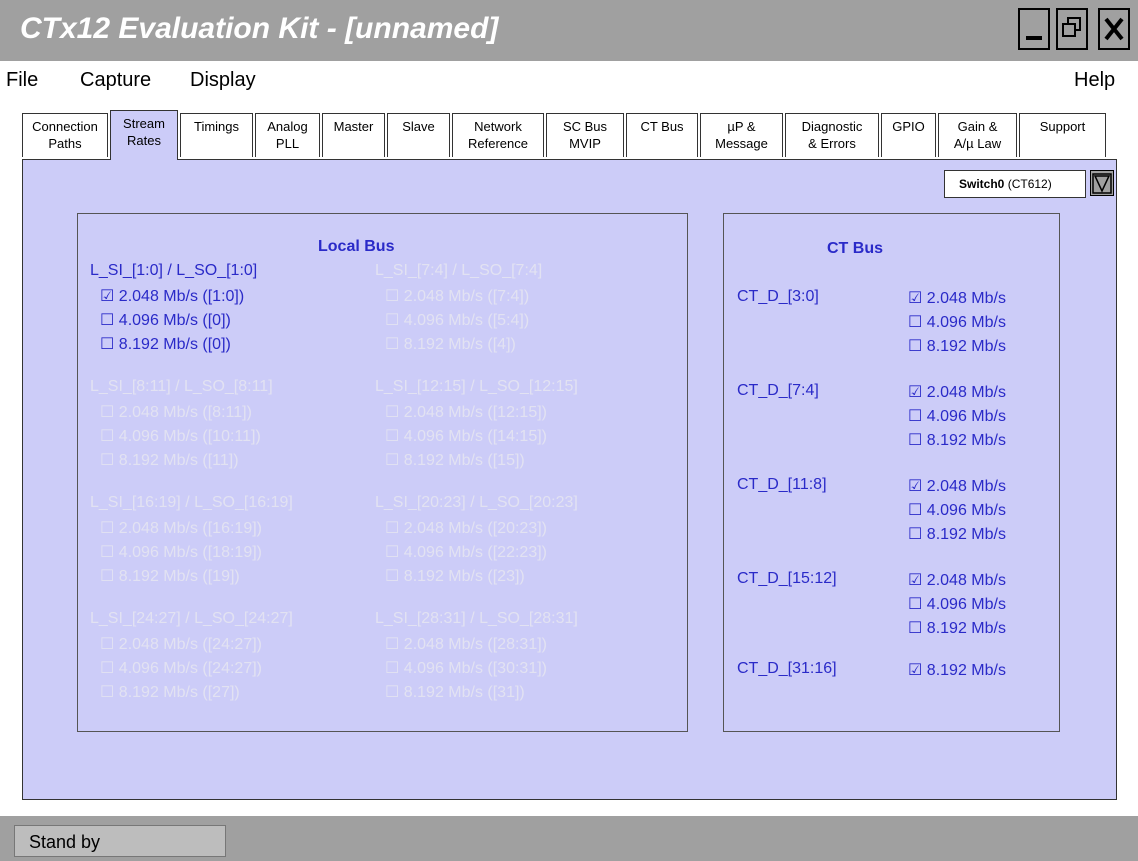 This screenshot has width=1138, height=861. I want to click on tab-analog-pll: Analog PLL, so click(287, 135).